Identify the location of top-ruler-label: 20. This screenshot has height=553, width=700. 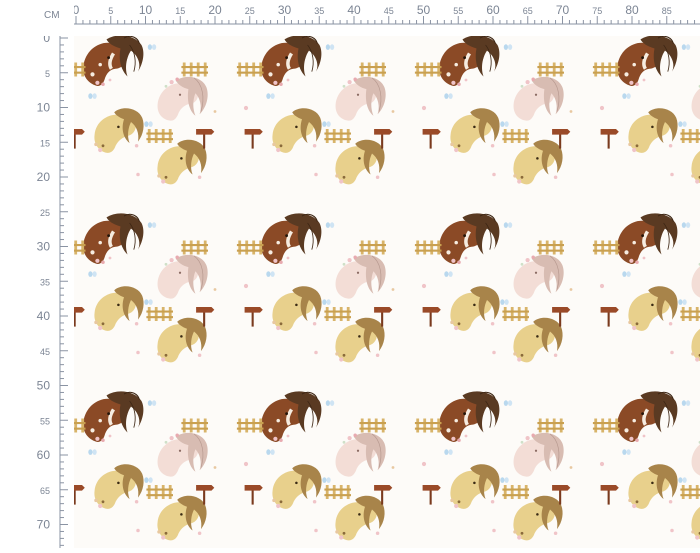
(215, 10).